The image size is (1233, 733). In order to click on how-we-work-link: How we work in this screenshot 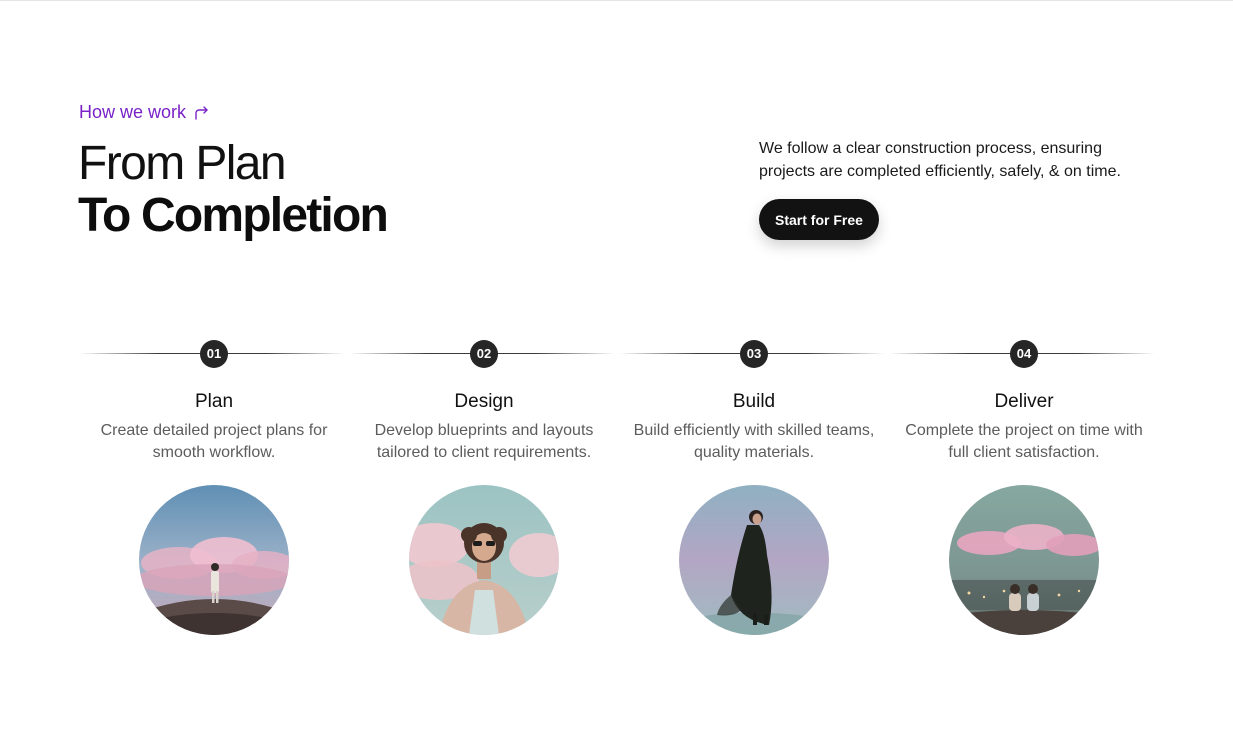, I will do `click(144, 112)`.